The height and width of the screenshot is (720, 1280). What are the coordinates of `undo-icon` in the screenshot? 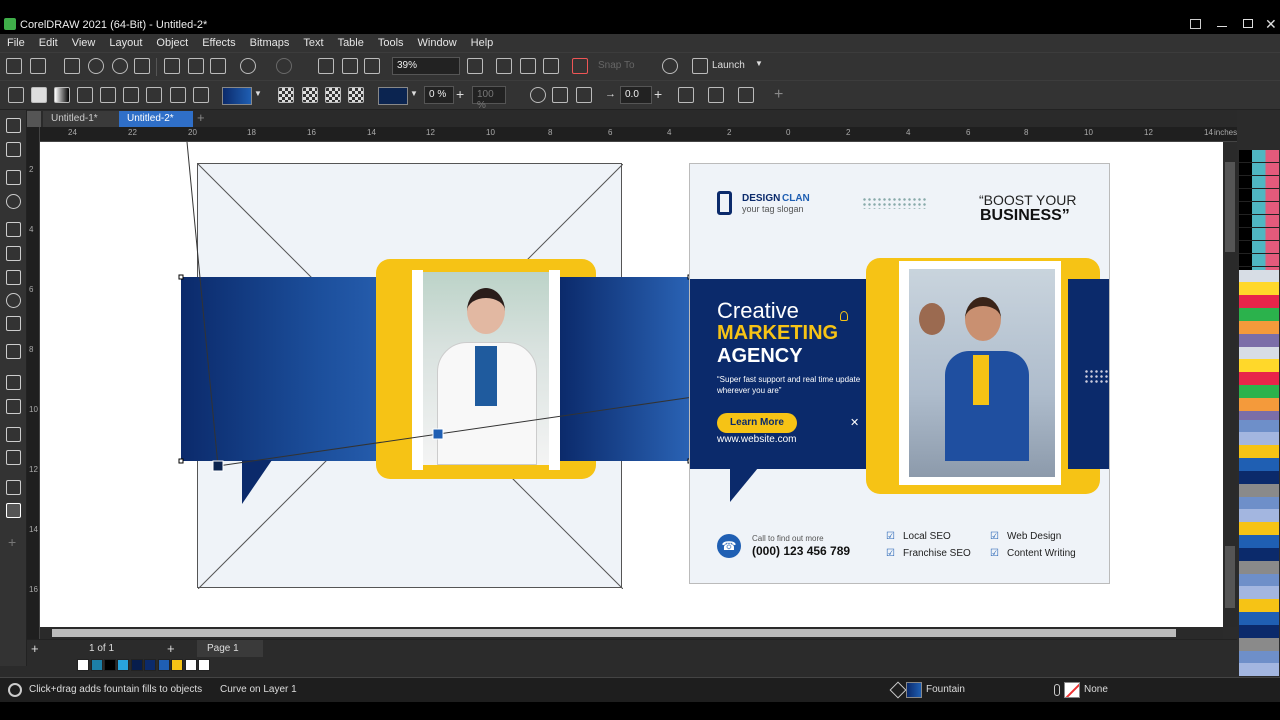 It's located at (248, 66).